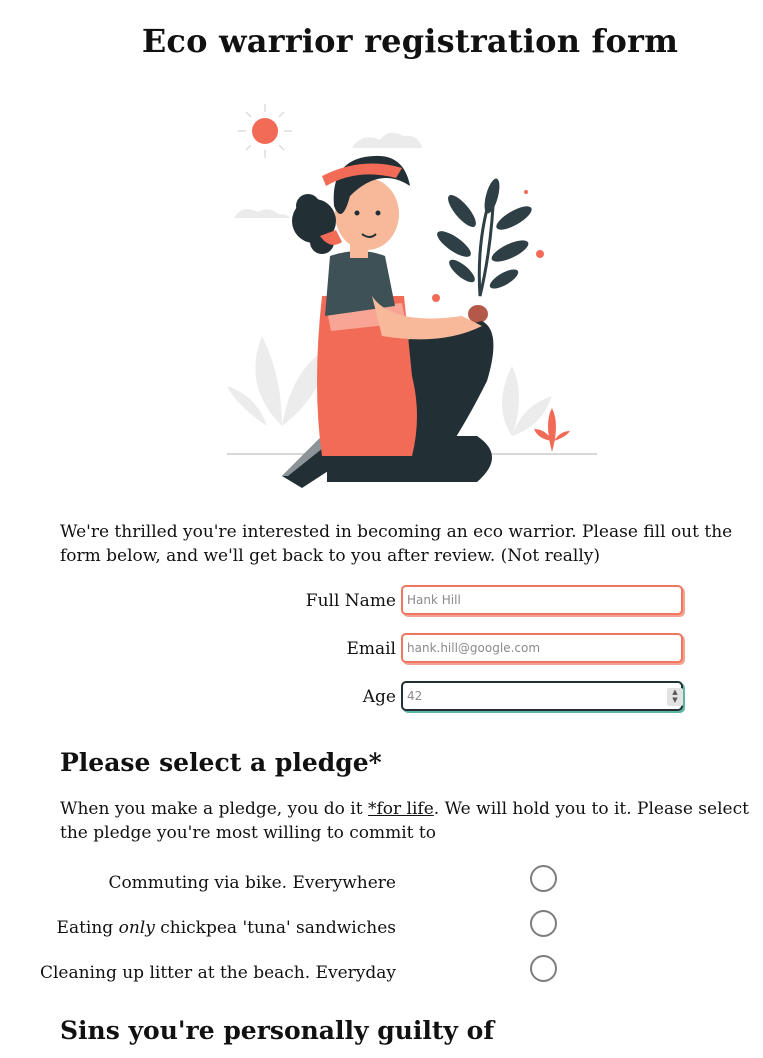  Describe the element at coordinates (542, 648) in the screenshot. I see `email-input` at that location.